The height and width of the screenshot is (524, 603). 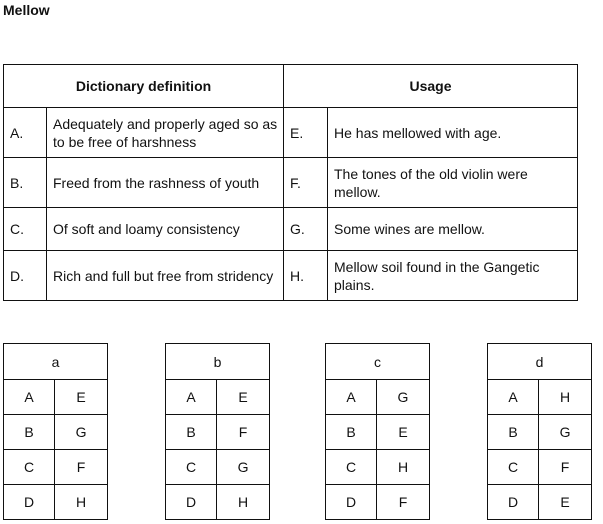 What do you see at coordinates (430, 86) in the screenshot?
I see `header-usage: Usage` at bounding box center [430, 86].